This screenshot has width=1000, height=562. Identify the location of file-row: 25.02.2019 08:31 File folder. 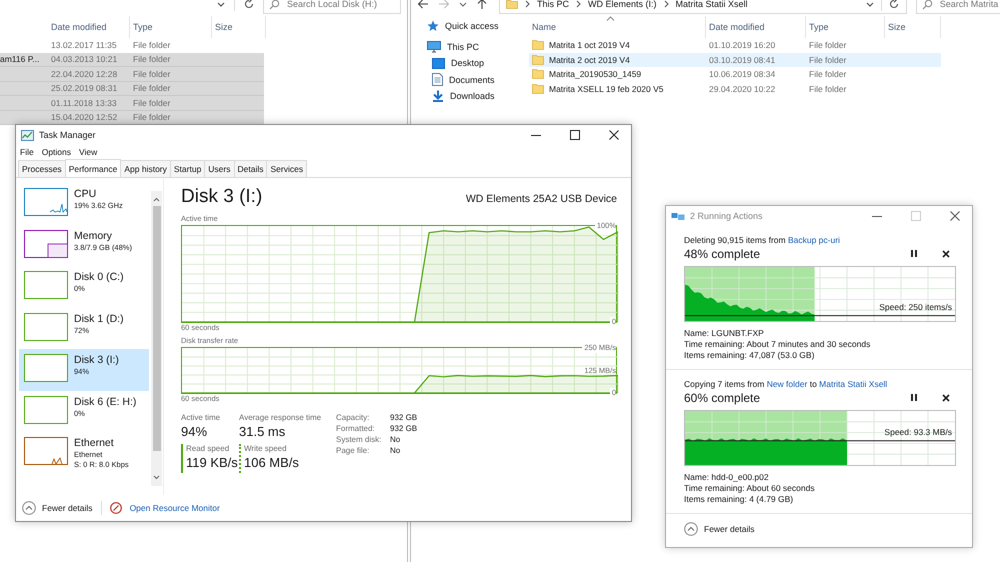
(132, 89).